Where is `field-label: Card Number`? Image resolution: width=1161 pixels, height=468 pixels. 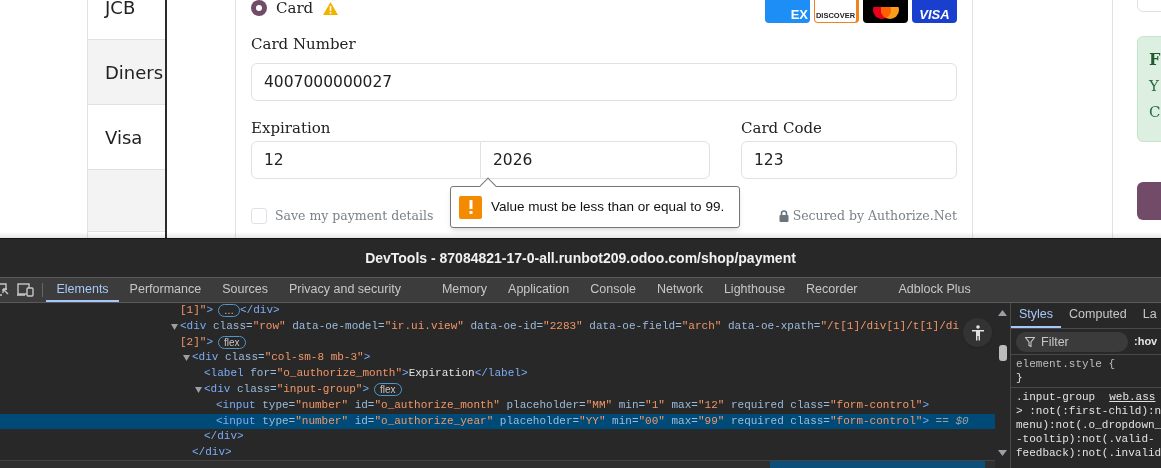 field-label: Card Number is located at coordinates (304, 44).